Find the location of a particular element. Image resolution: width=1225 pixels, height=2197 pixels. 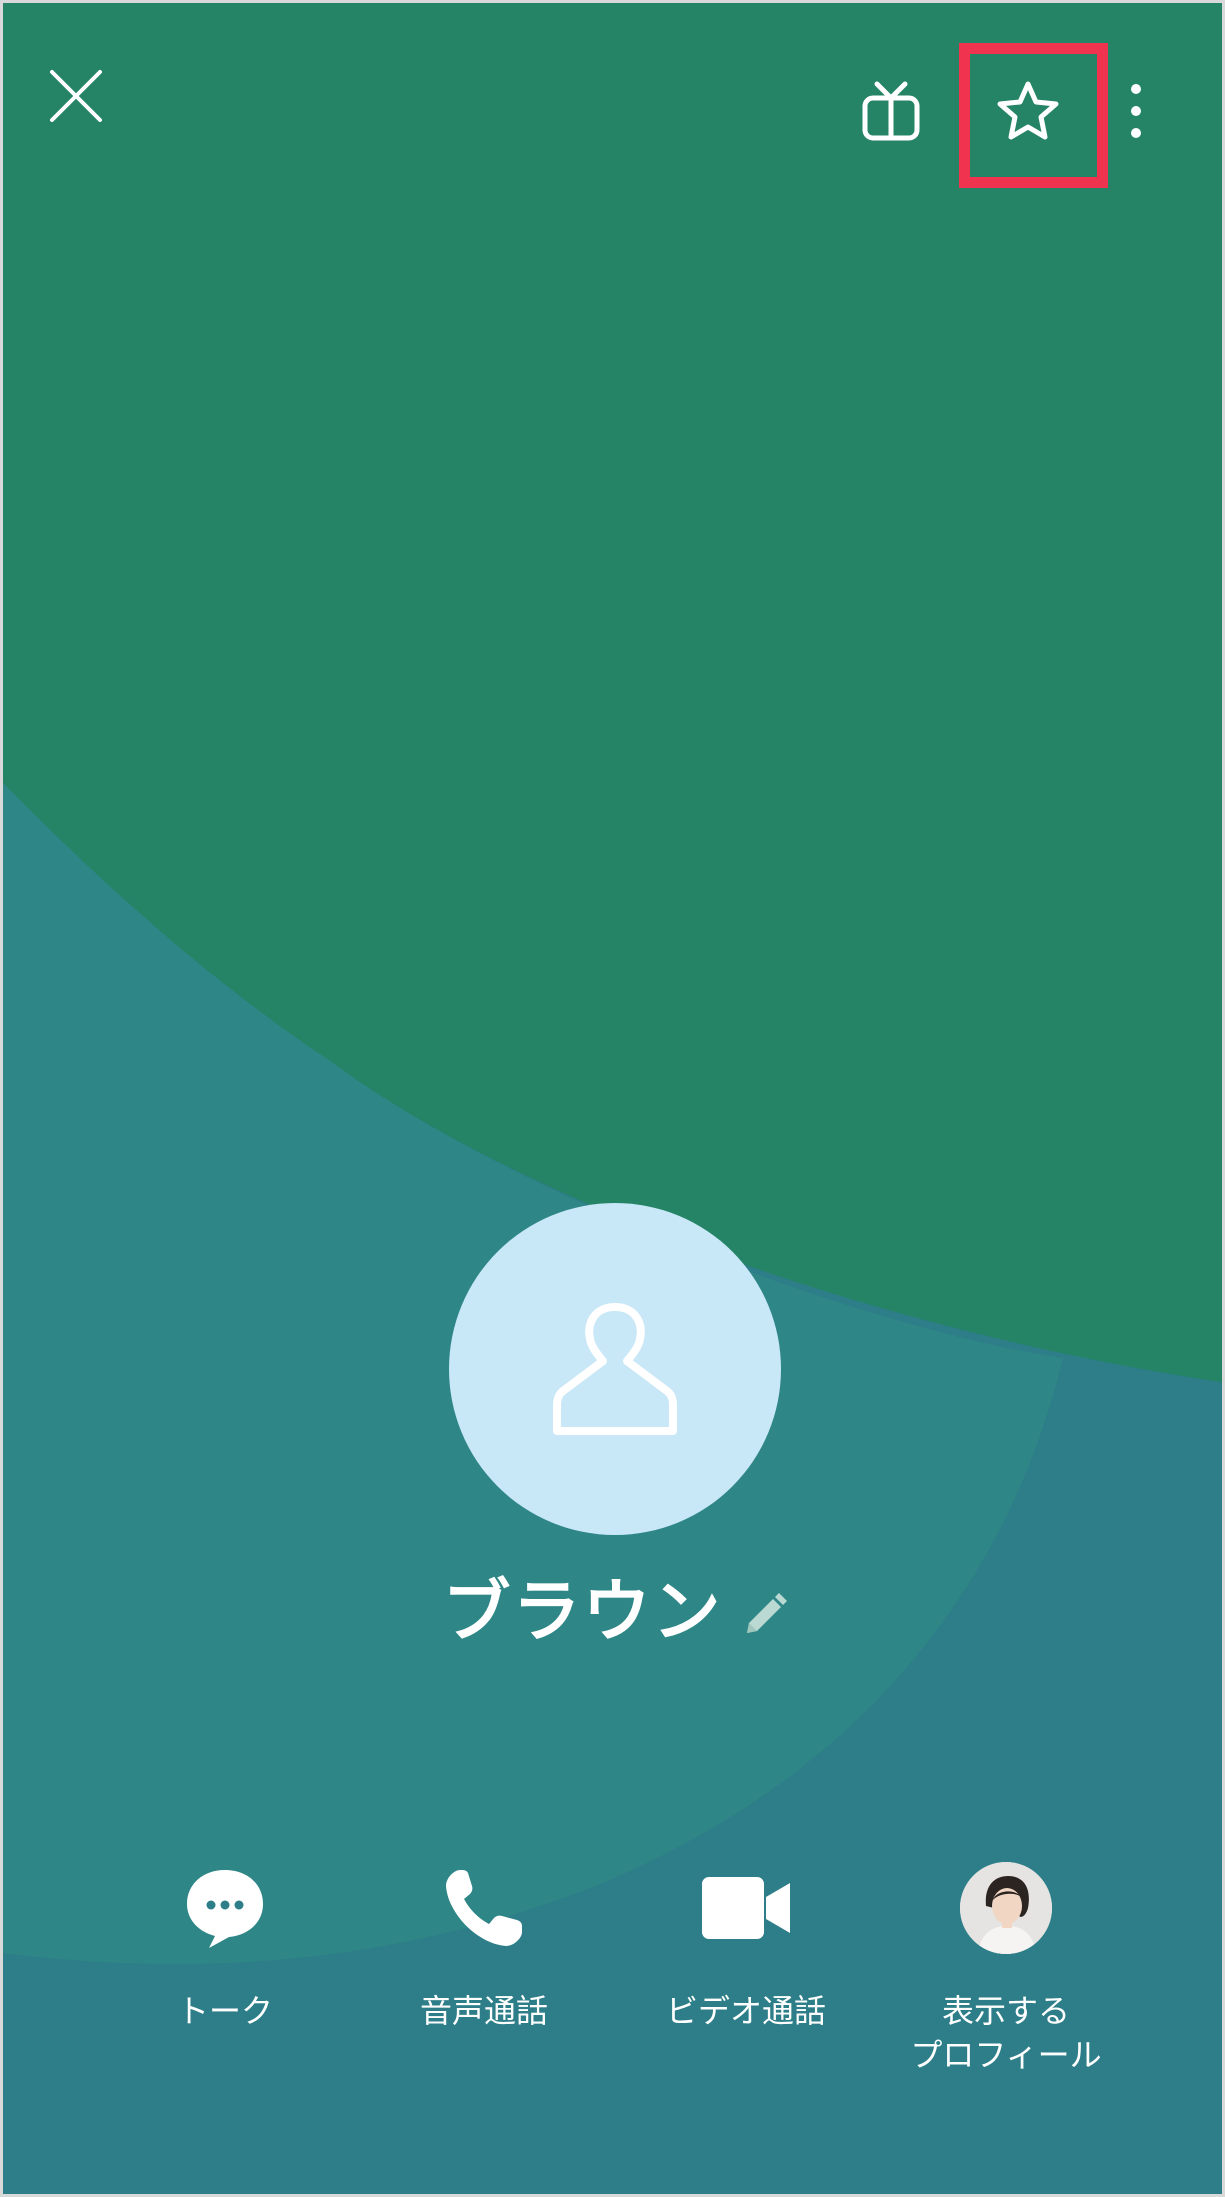

talk-button: トーク is located at coordinates (225, 1943).